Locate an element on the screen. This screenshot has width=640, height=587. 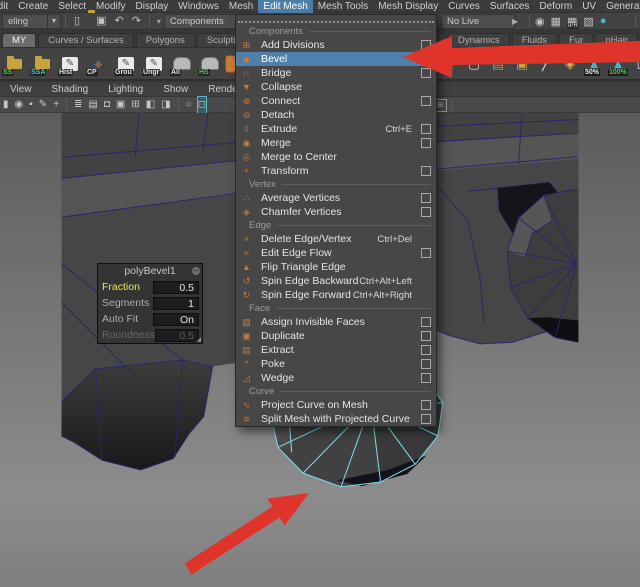
menu-item-delete-edge-vertex: × Delete Edge/Vertex Ctrl+Del is located at coordinates (336, 239).